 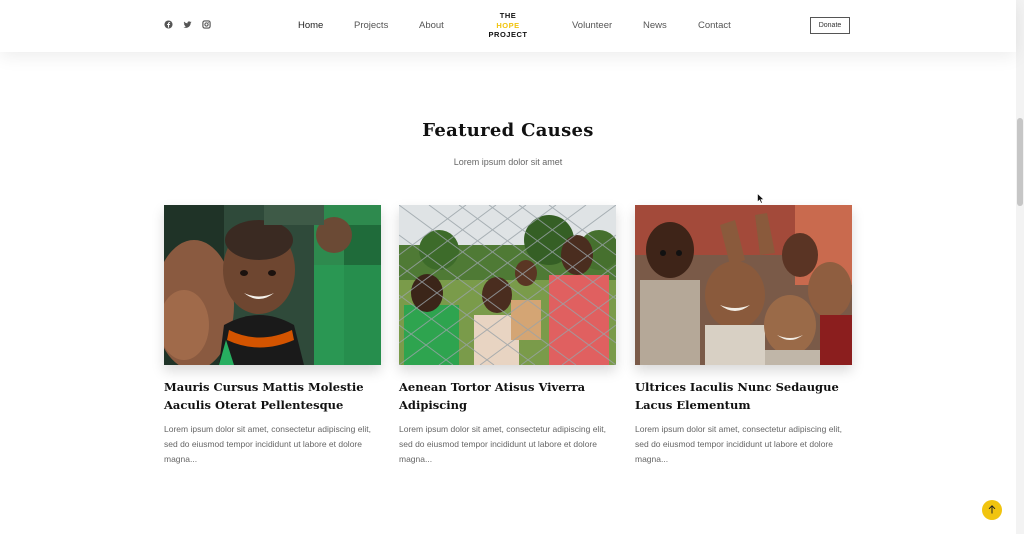 I want to click on site-logo: THE HOPE PROJECT, so click(x=508, y=25).